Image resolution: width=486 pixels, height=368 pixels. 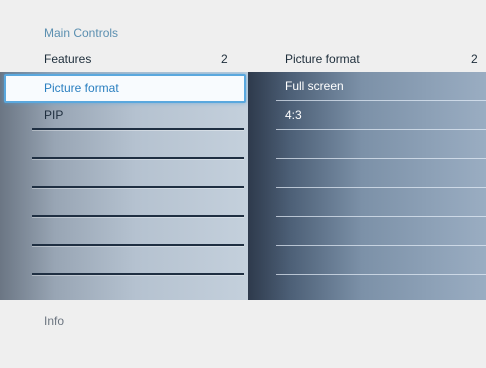 What do you see at coordinates (68, 59) in the screenshot?
I see `left-panel-title: Features` at bounding box center [68, 59].